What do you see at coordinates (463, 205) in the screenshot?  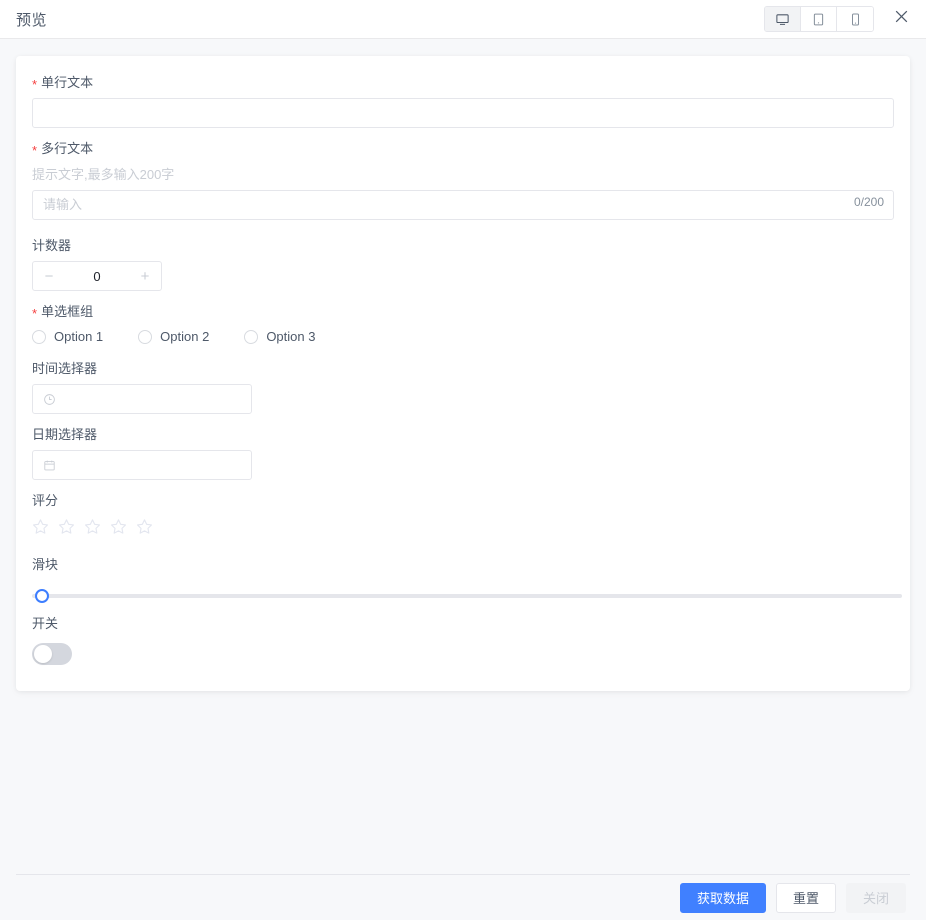 I see `multi-text-input` at bounding box center [463, 205].